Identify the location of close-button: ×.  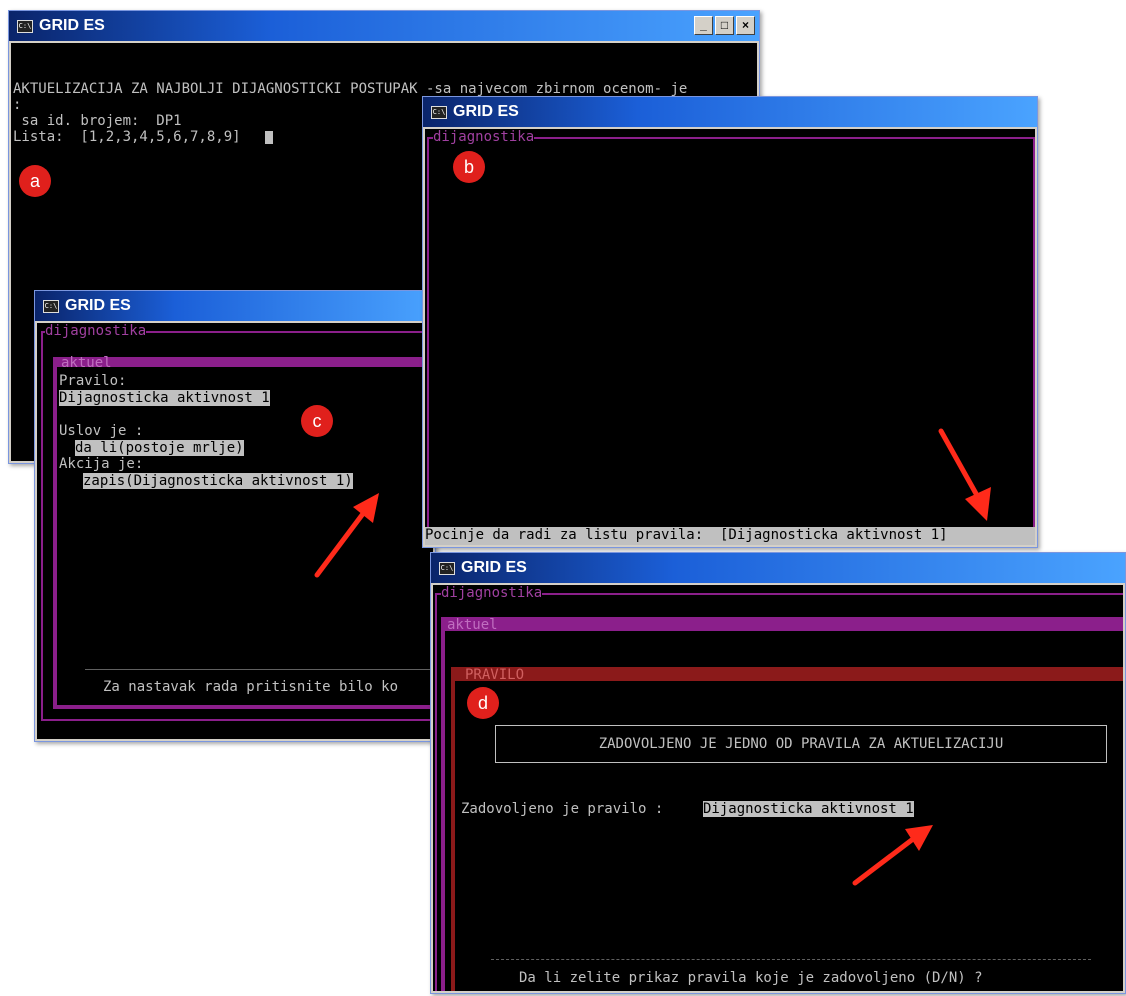
(745, 25).